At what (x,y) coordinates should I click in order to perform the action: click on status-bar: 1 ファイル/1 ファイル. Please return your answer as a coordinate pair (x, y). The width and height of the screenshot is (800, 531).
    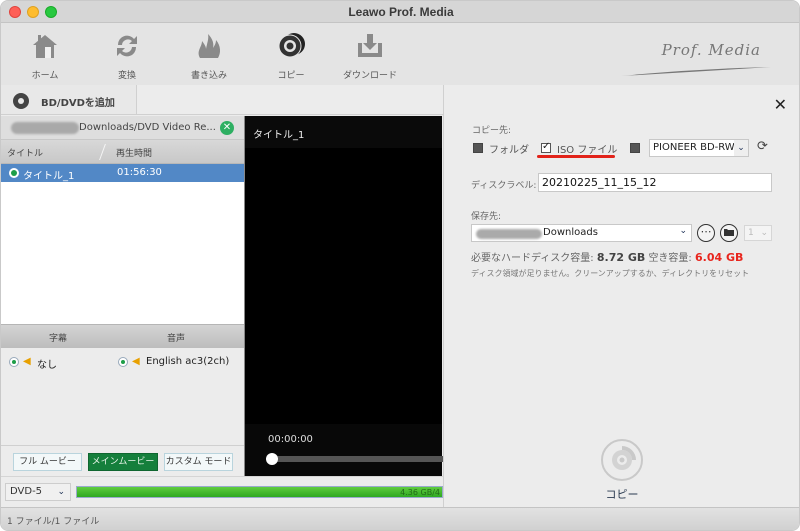
    Looking at the image, I should click on (400, 518).